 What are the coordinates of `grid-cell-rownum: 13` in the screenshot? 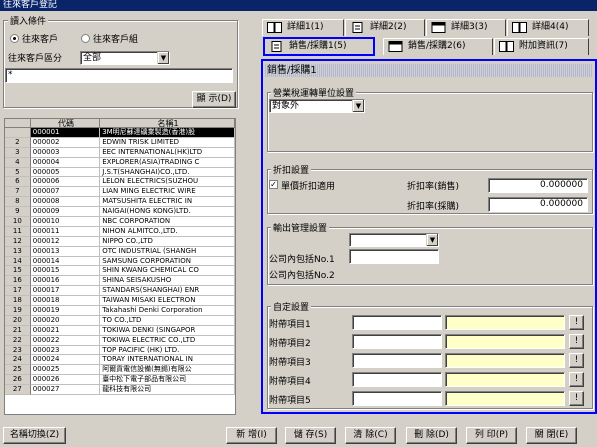 It's located at (18, 251).